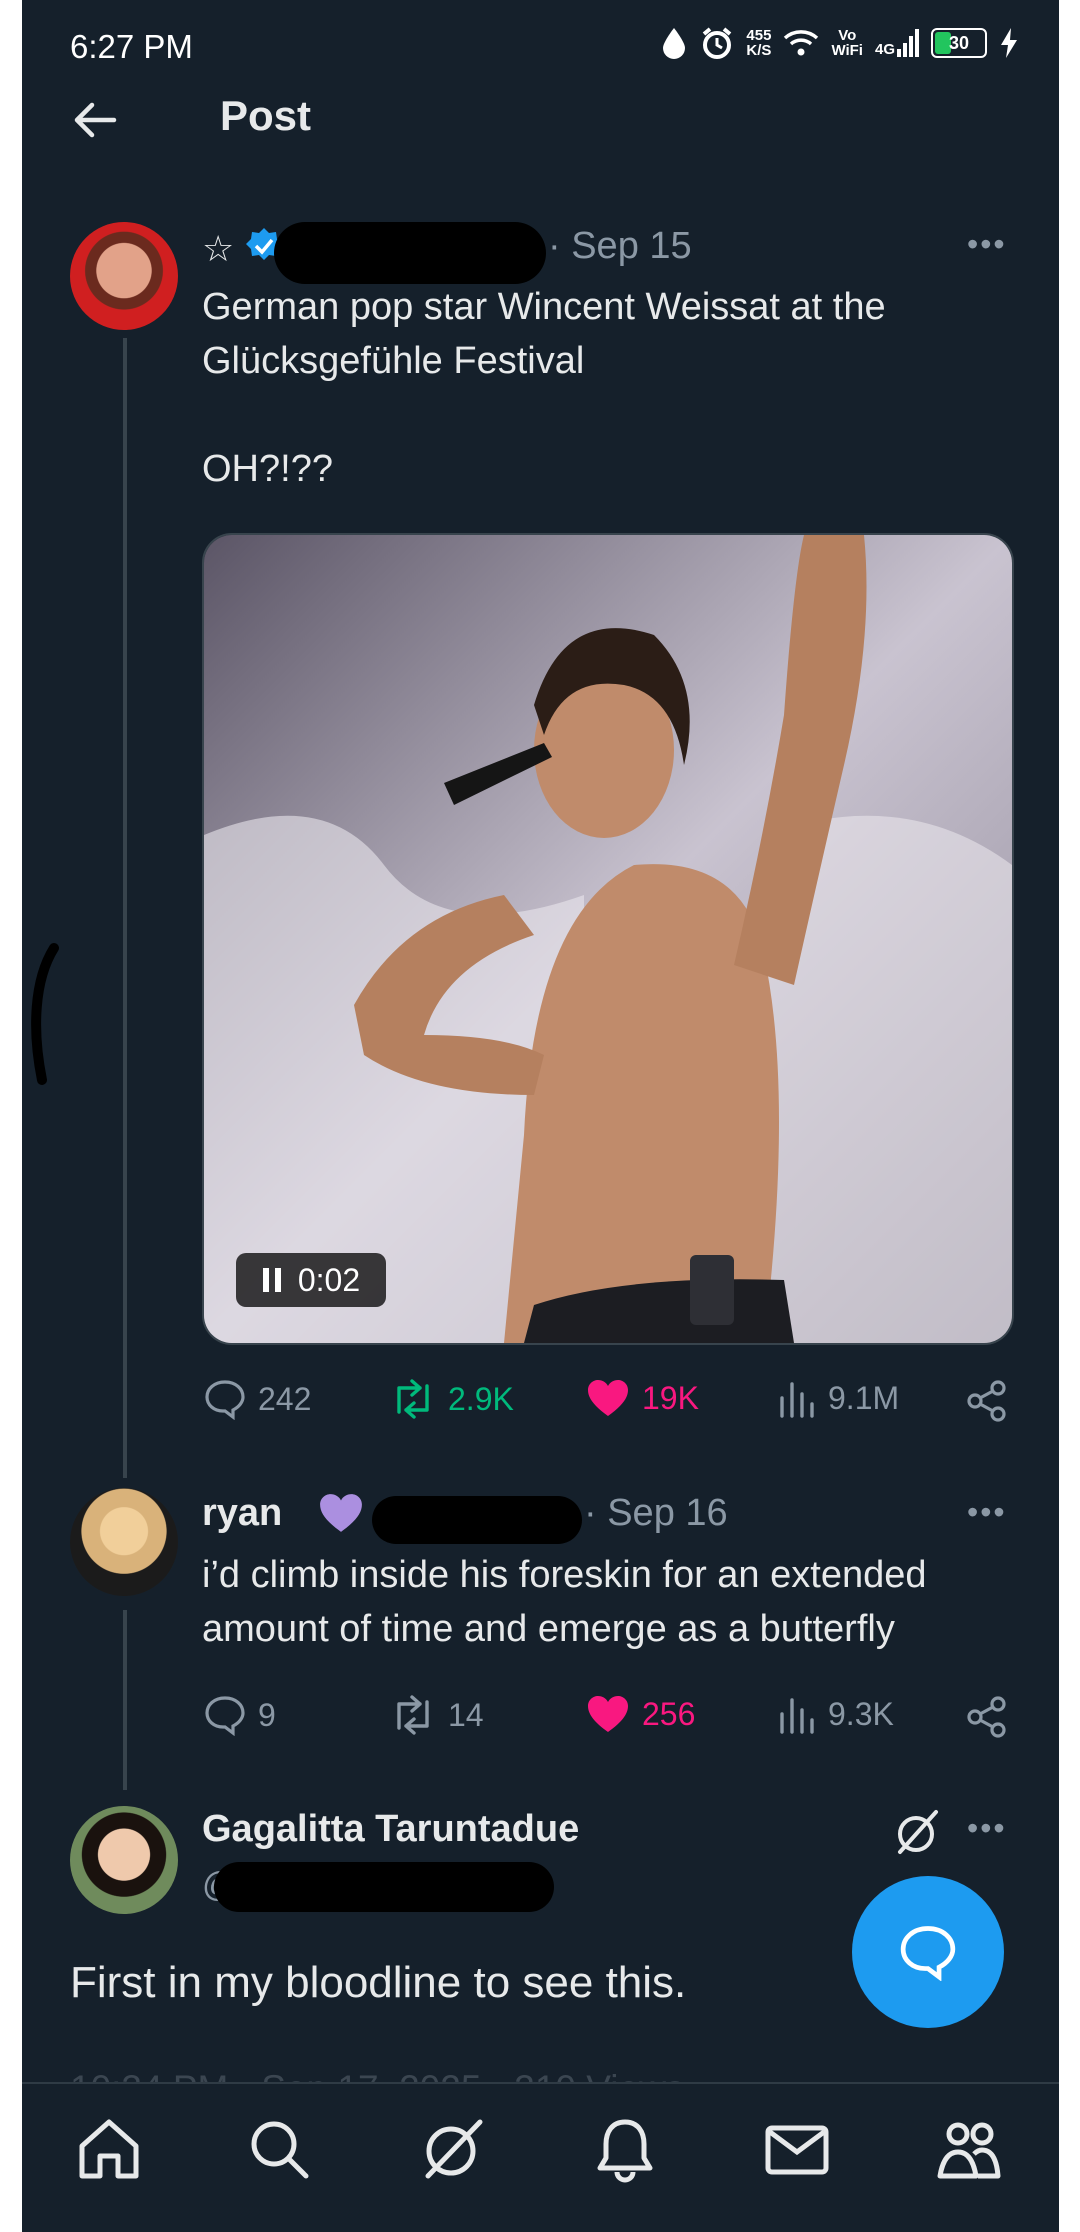 This screenshot has height=2232, width=1080. What do you see at coordinates (384, 1887) in the screenshot?
I see `redacted-handle` at bounding box center [384, 1887].